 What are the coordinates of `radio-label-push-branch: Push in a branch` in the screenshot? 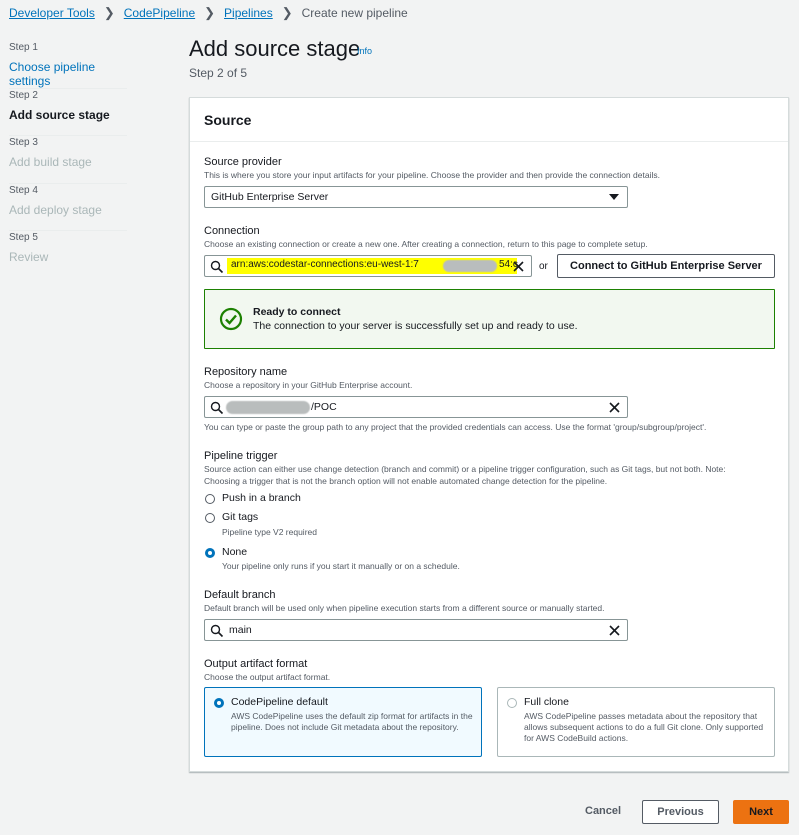 It's located at (261, 498).